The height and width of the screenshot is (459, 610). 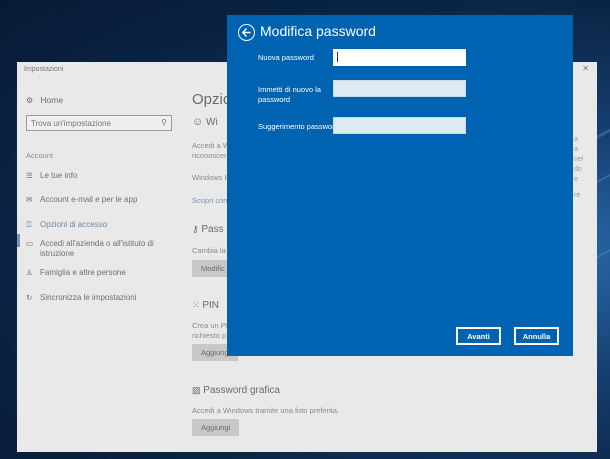 What do you see at coordinates (208, 229) in the screenshot?
I see `password-heading: ⚷ Pass` at bounding box center [208, 229].